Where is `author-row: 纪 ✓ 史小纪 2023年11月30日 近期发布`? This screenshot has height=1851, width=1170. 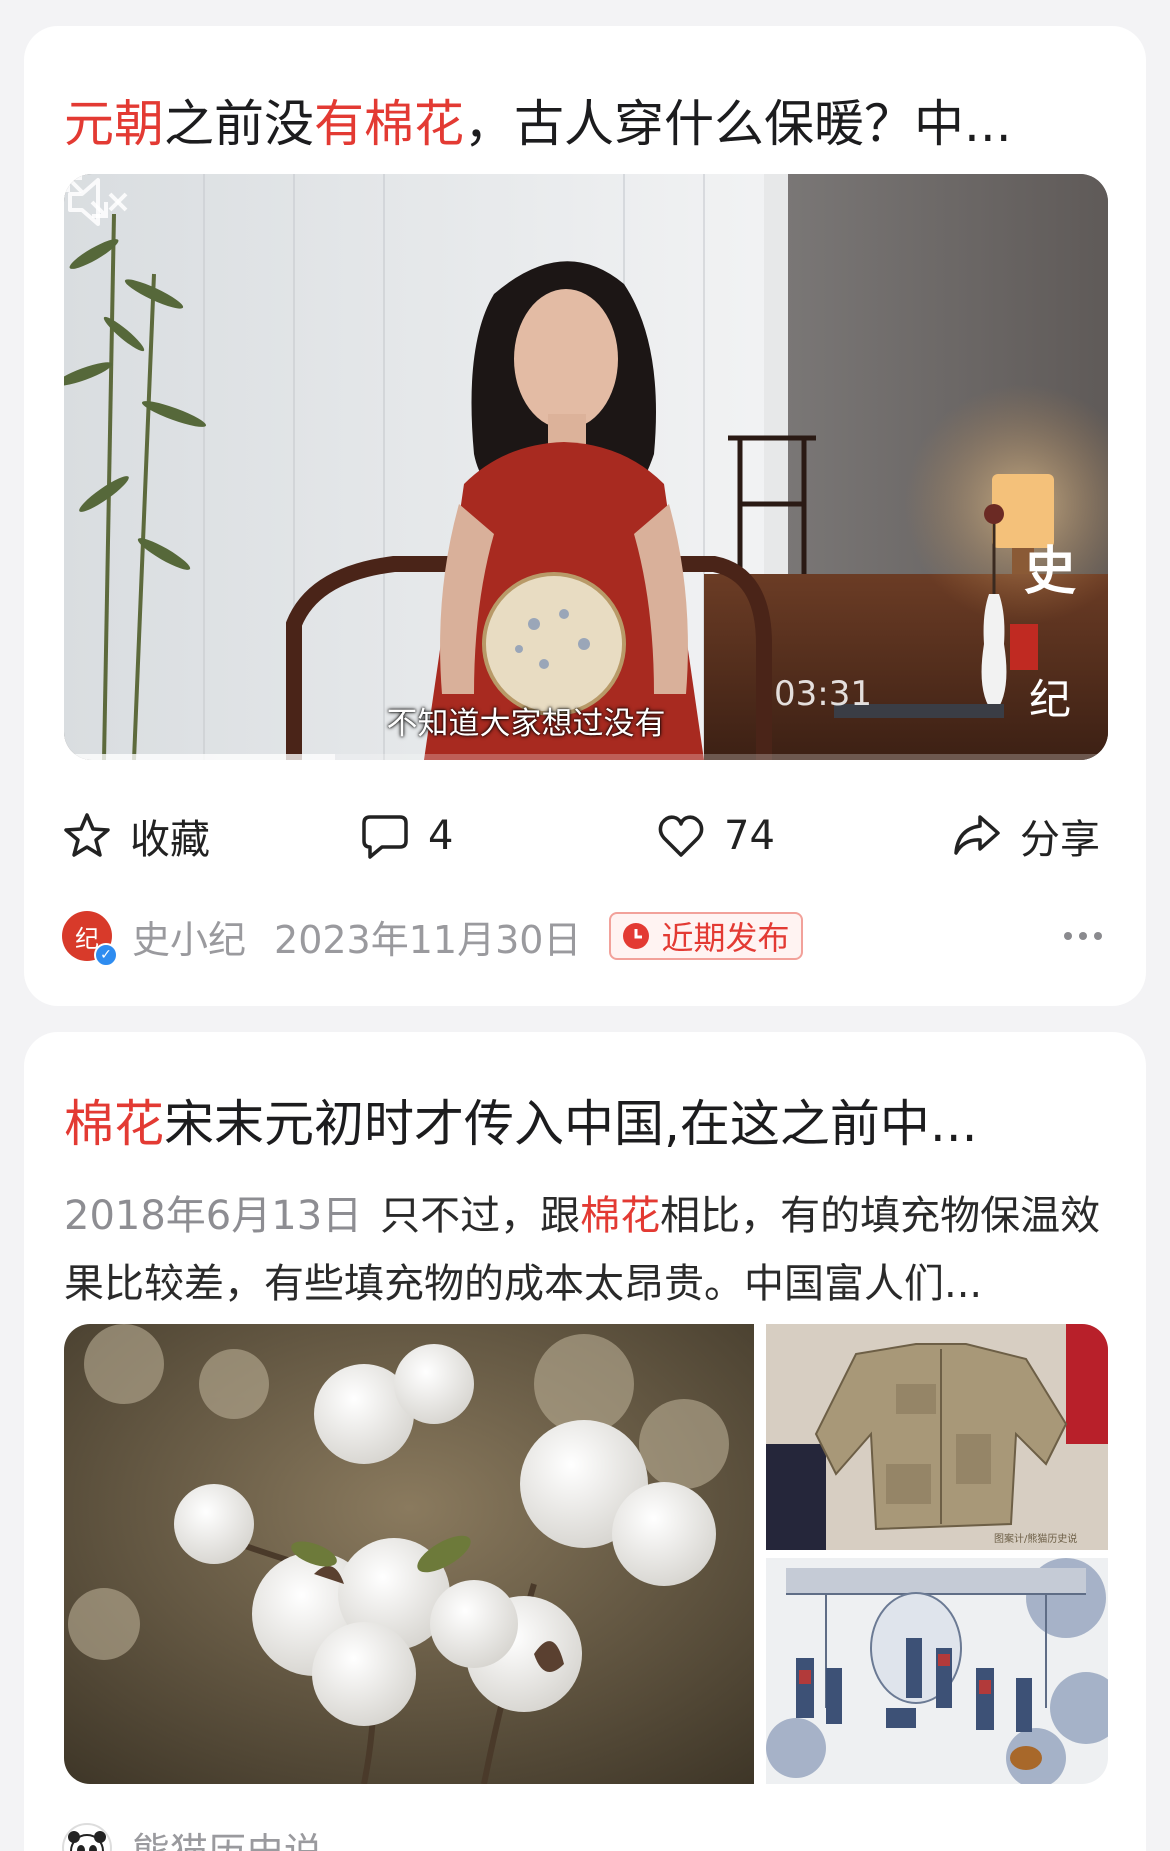
author-row: 纪 ✓ 史小纪 2023年11月30日 近期发布 is located at coordinates (585, 936).